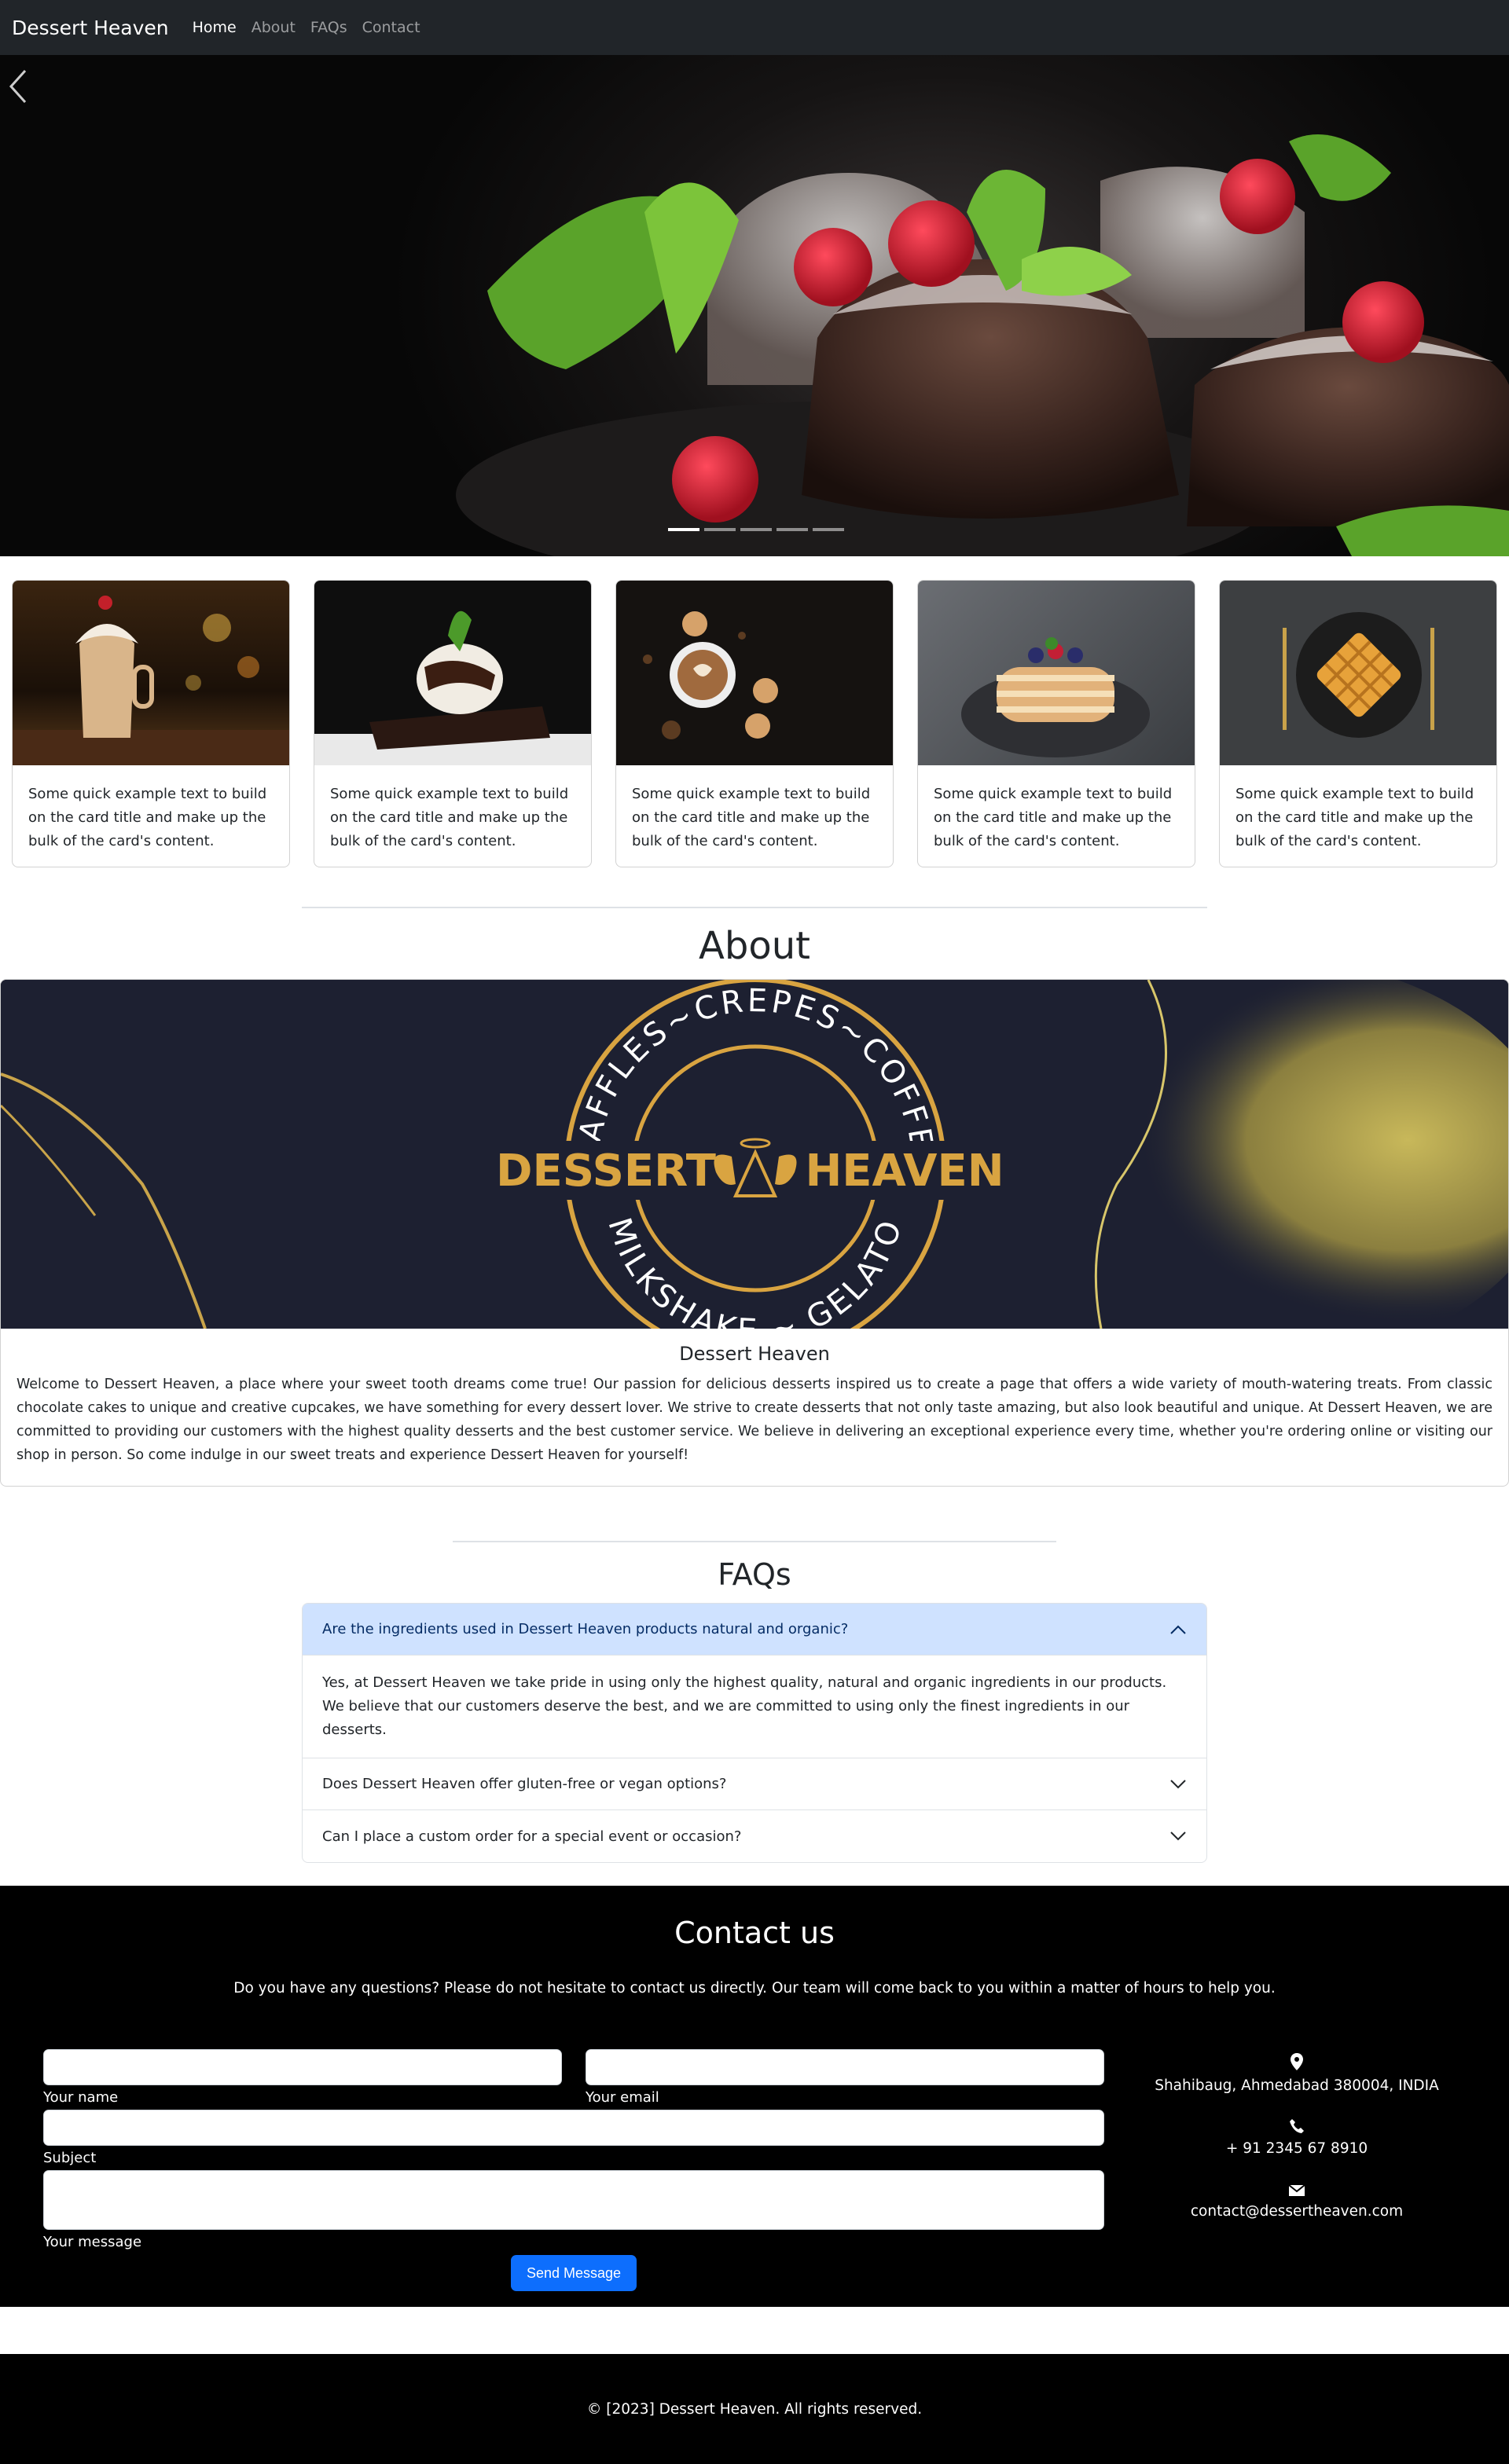 The image size is (1509, 2464). Describe the element at coordinates (19, 86) in the screenshot. I see `carousel-prev-icon` at that location.